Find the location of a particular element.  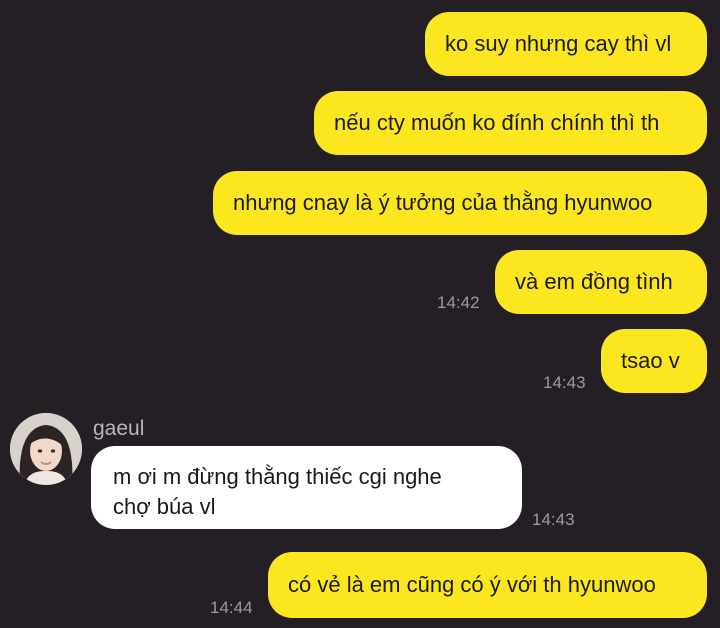

message-timestamp: 14:44 is located at coordinates (231, 607).